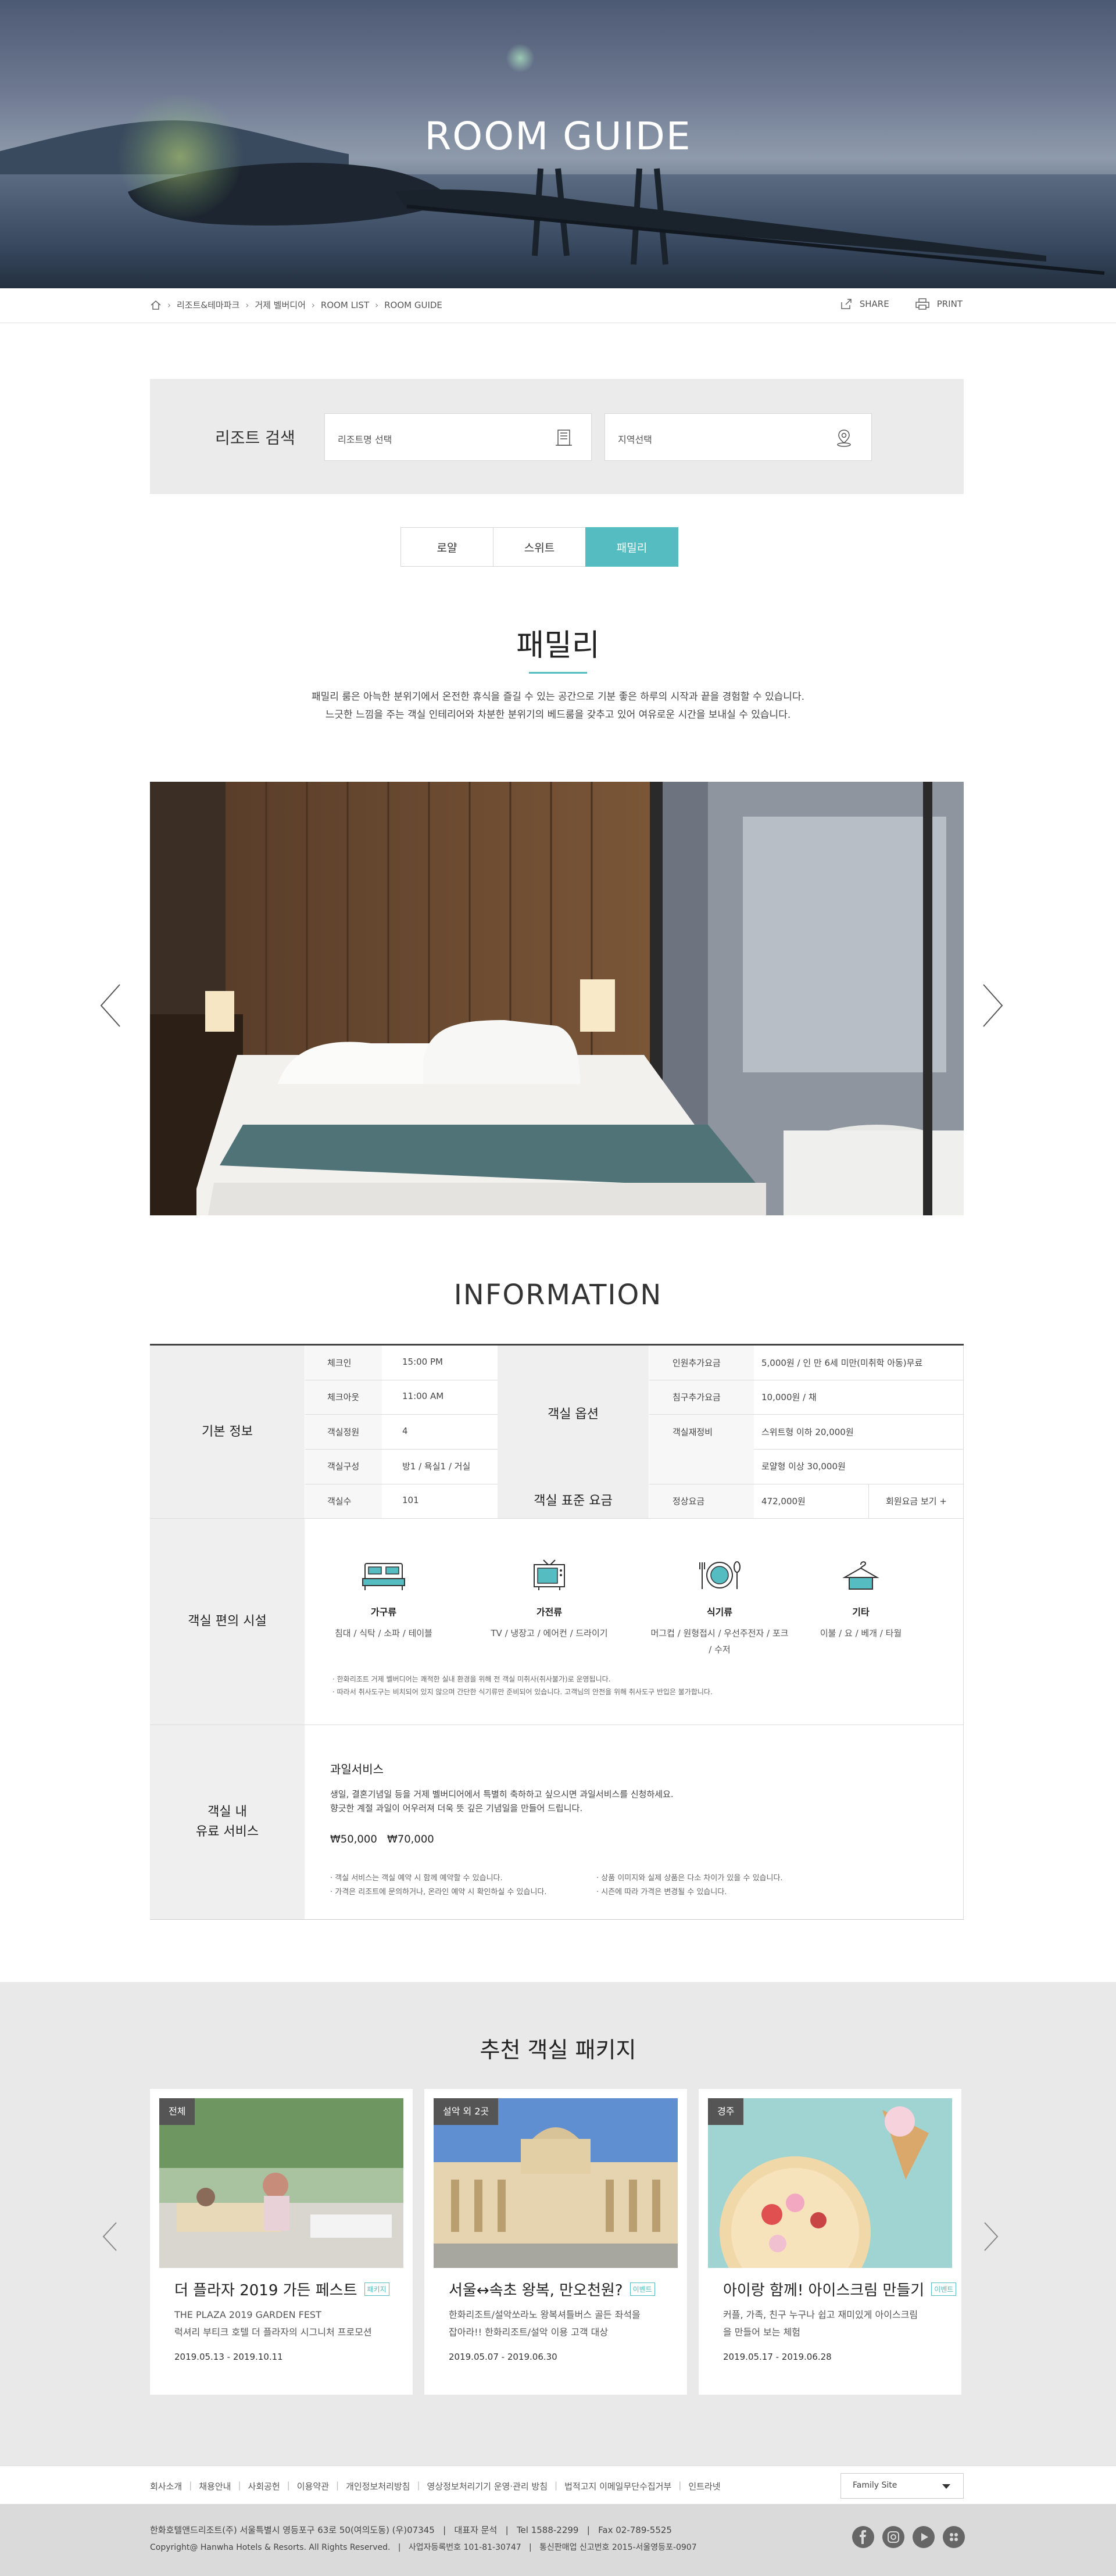  What do you see at coordinates (255, 438) in the screenshot?
I see `resort-search-label: 리조트 검색` at bounding box center [255, 438].